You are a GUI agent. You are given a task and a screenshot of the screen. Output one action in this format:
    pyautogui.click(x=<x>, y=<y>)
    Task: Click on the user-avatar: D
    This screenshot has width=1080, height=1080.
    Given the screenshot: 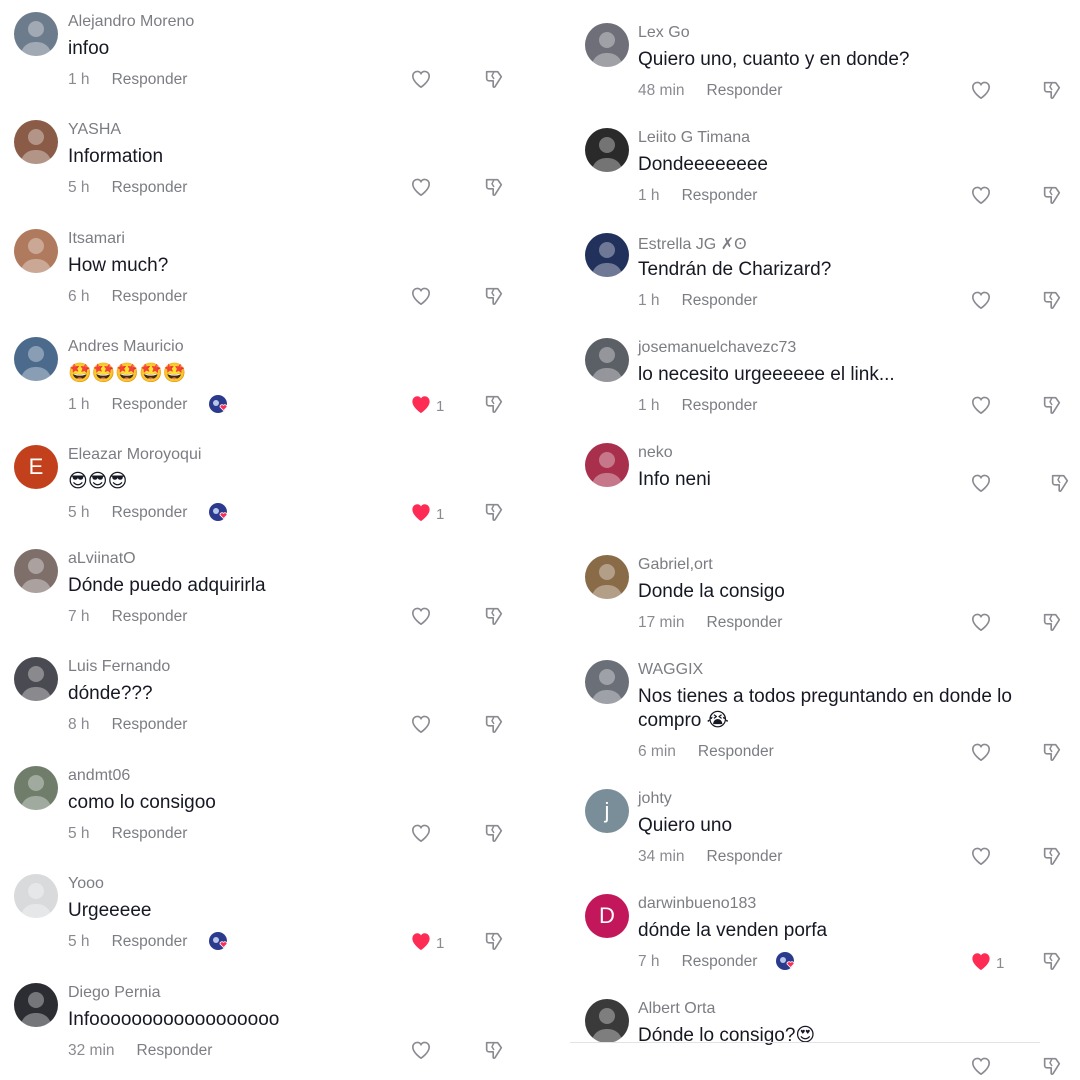 What is the action you would take?
    pyautogui.click(x=607, y=916)
    